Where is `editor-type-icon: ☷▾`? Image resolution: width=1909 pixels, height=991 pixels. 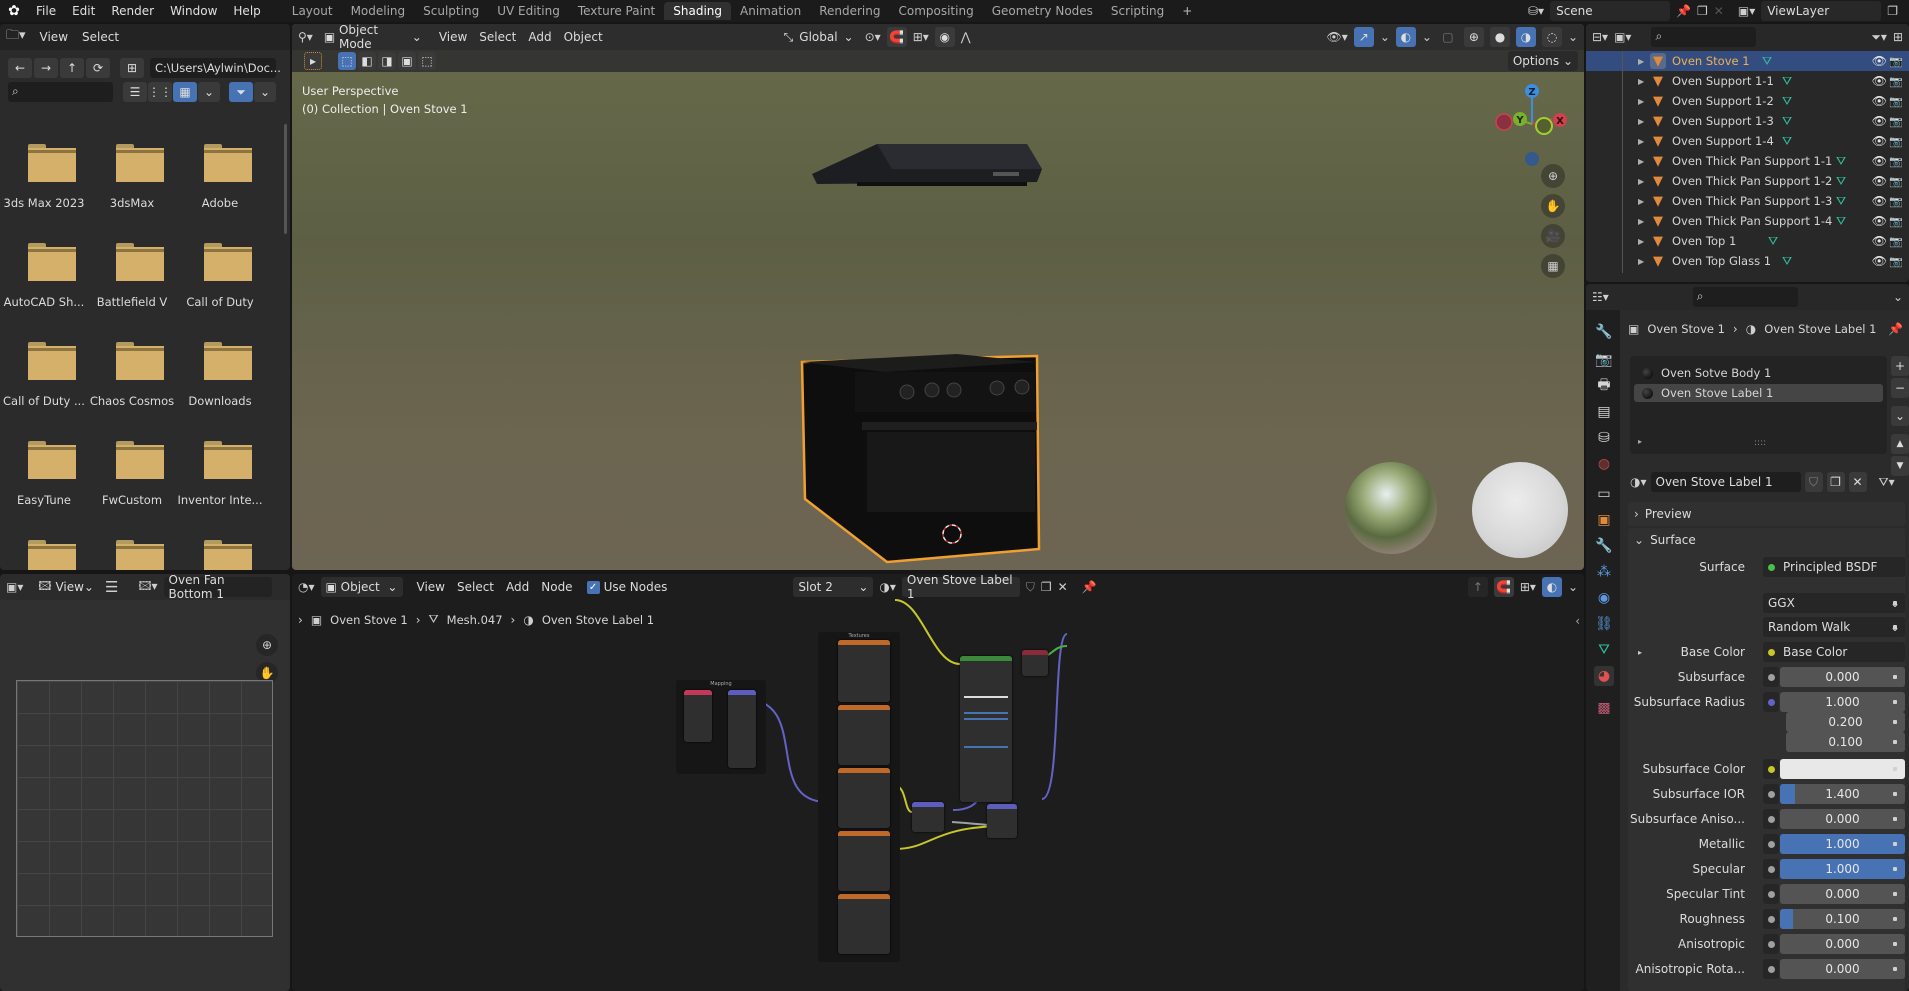 editor-type-icon: ☷▾ is located at coordinates (1600, 297).